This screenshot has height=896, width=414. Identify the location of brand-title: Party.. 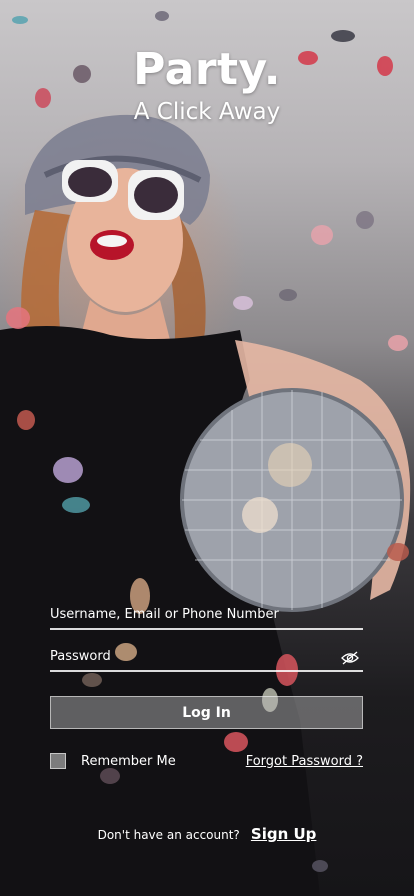
(207, 69).